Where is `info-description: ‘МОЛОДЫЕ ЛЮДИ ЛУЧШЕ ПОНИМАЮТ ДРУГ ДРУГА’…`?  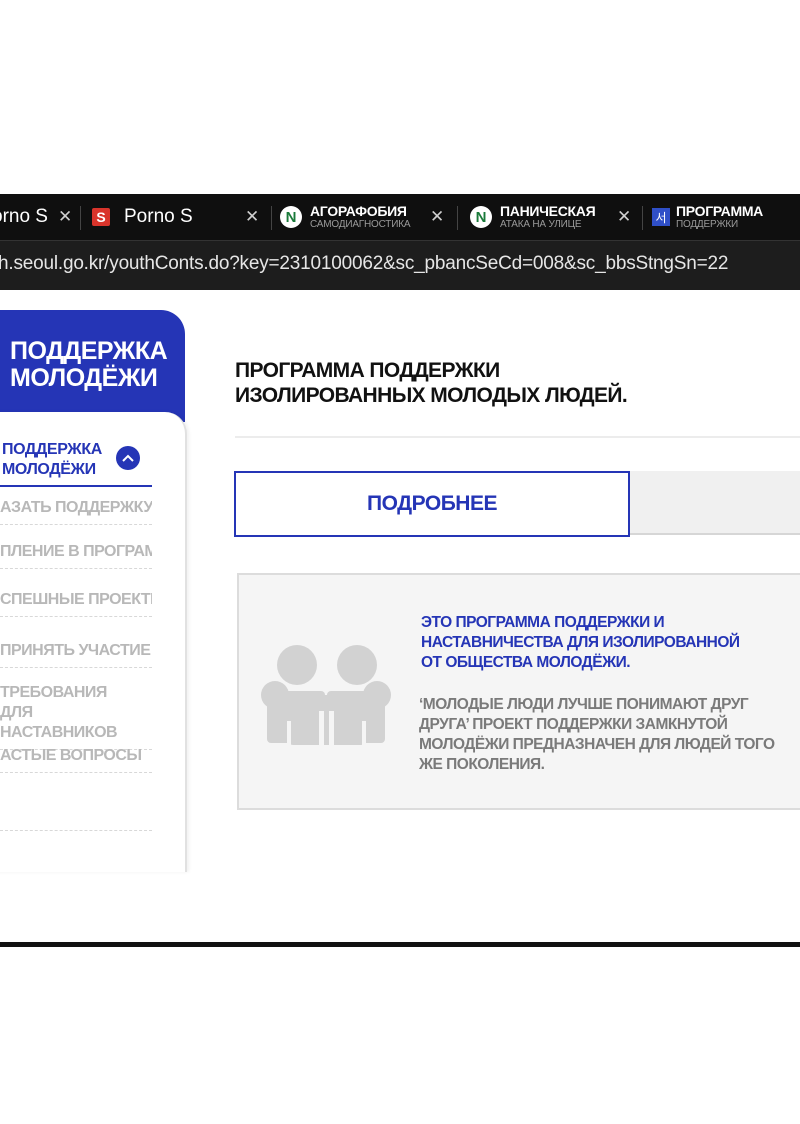 info-description: ‘МОЛОДЫЕ ЛЮДИ ЛУЧШЕ ПОНИМАЮТ ДРУГ ДРУГА’… is located at coordinates (597, 734).